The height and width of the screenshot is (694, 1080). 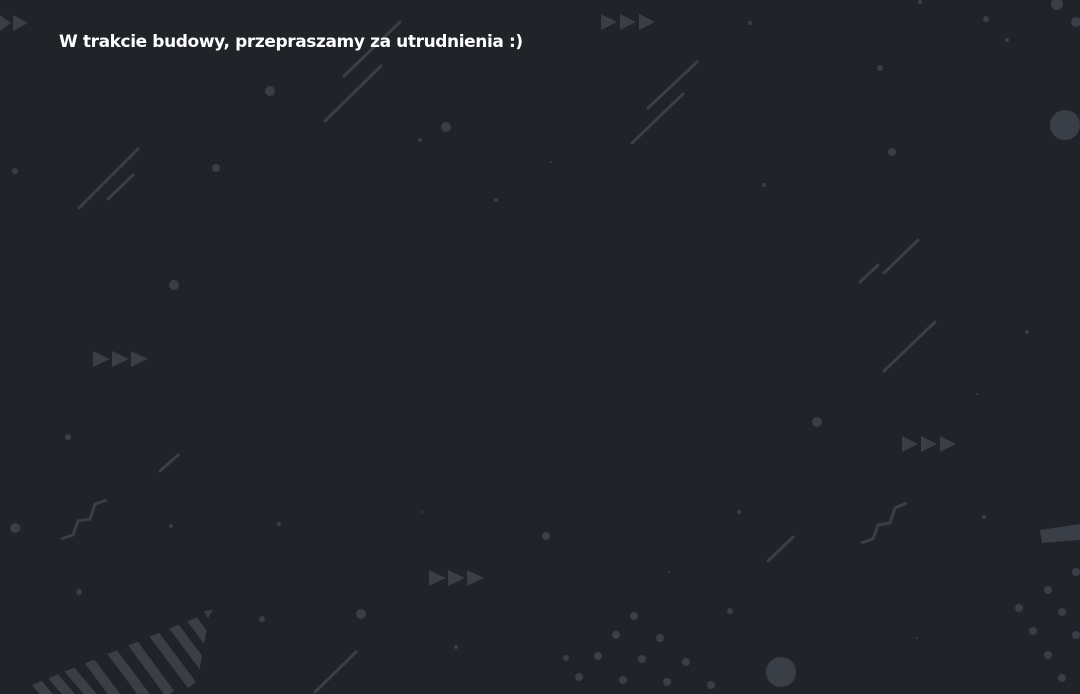 What do you see at coordinates (110, 653) in the screenshot?
I see `striped-triangle` at bounding box center [110, 653].